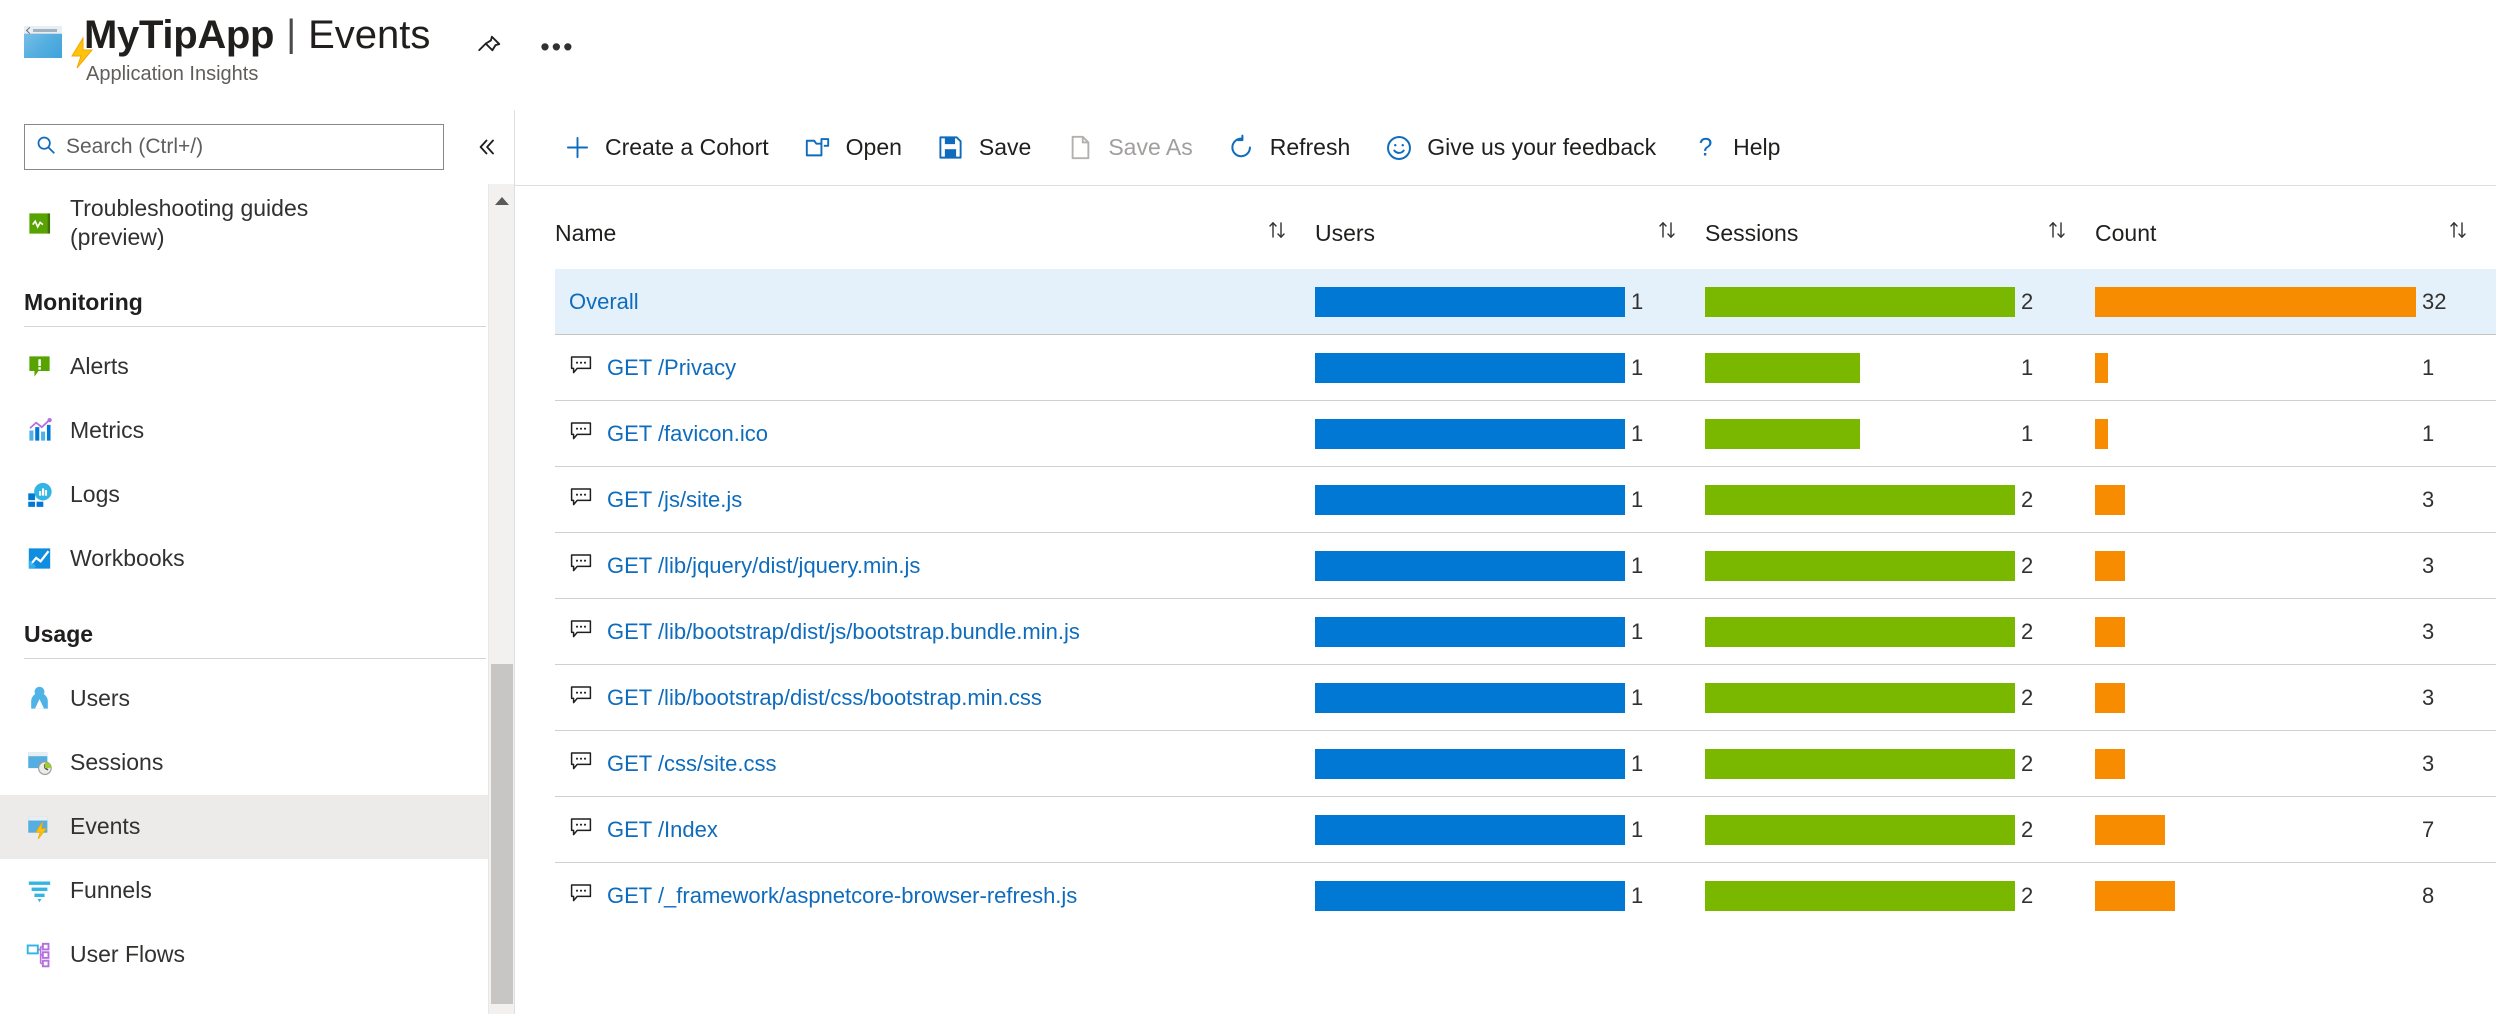  Describe the element at coordinates (257, 223) in the screenshot. I see `sidebar-item-troubleshooting-guides: Troubleshooting guides (preview)` at that location.